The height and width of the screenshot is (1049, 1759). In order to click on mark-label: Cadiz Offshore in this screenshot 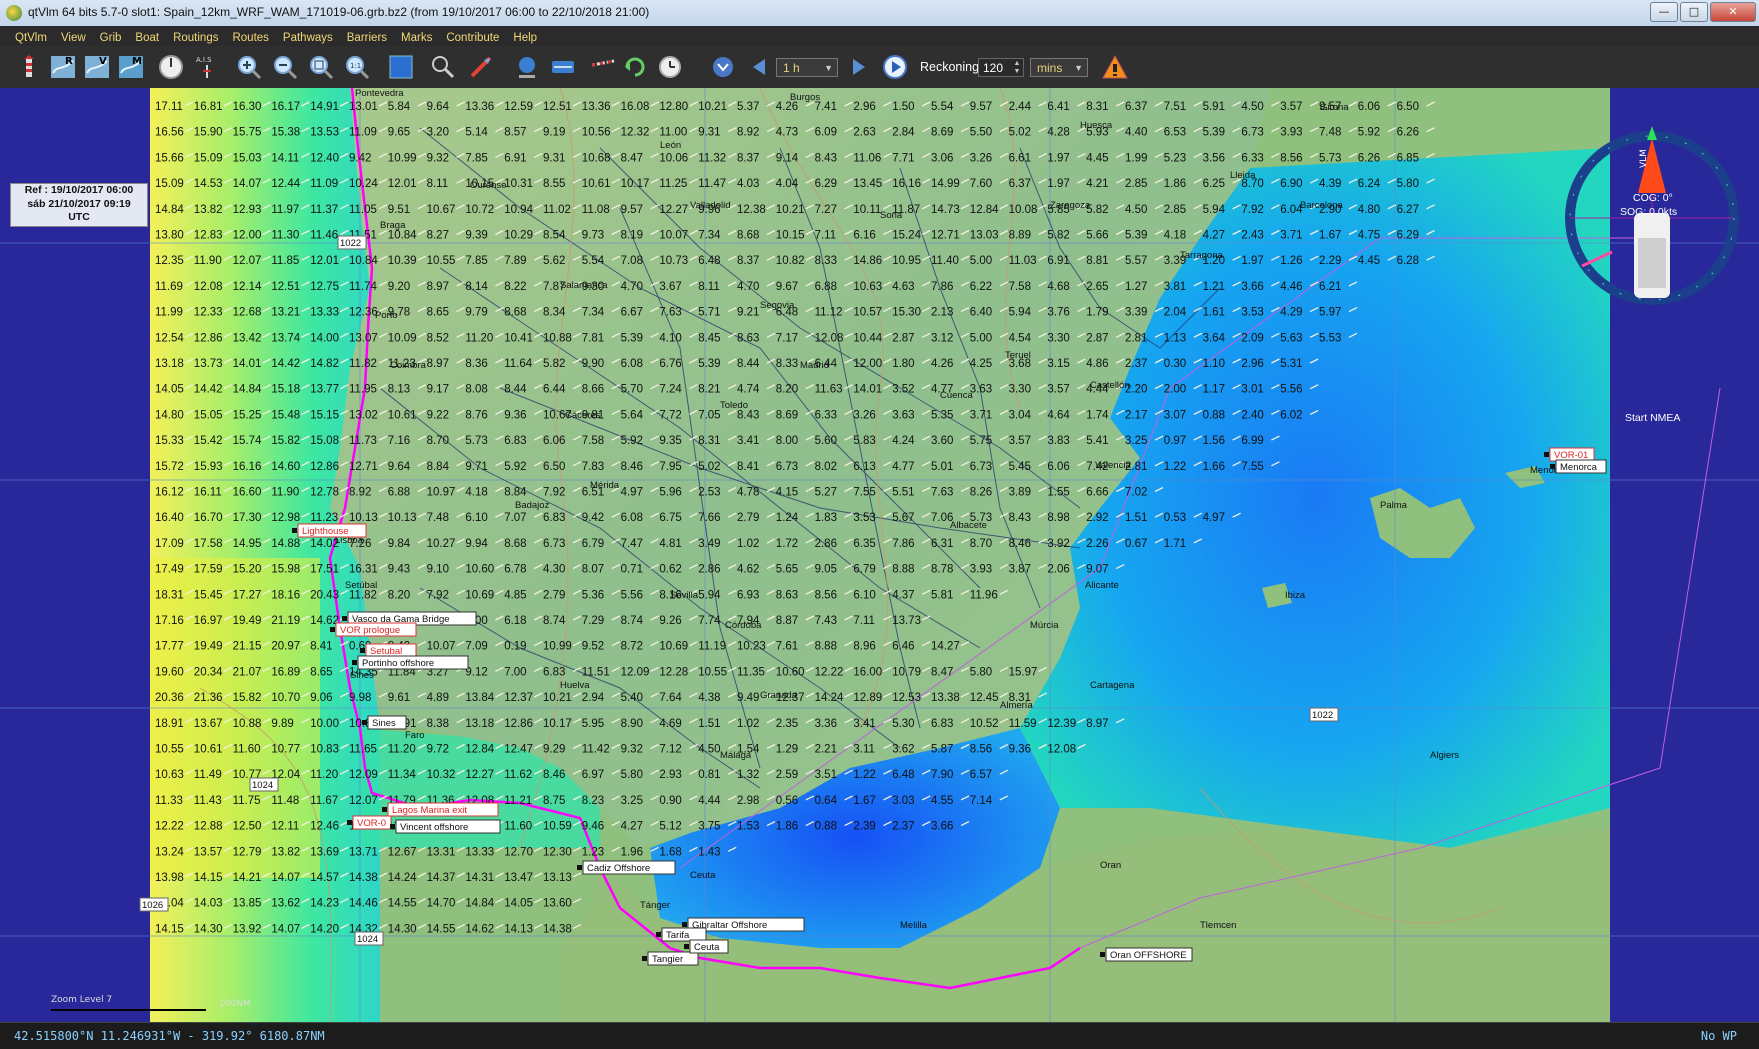, I will do `click(618, 868)`.